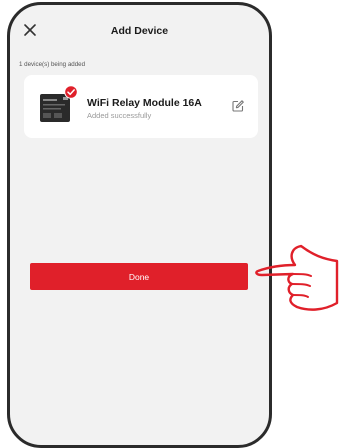 The height and width of the screenshot is (448, 344). Describe the element at coordinates (139, 276) in the screenshot. I see `done-button: Done` at that location.